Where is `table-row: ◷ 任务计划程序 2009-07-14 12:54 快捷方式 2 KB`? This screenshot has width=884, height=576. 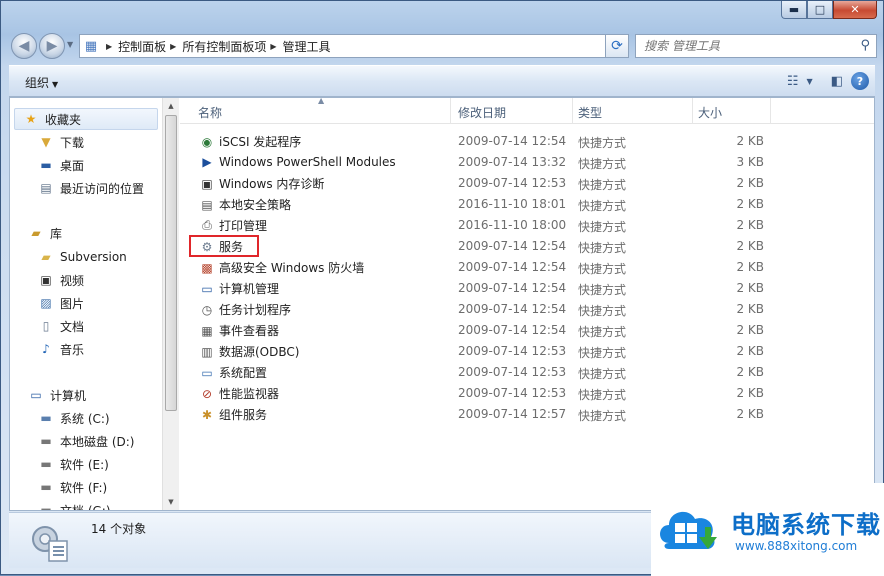 table-row: ◷ 任务计划程序 2009-07-14 12:54 快捷方式 2 KB is located at coordinates (527, 309).